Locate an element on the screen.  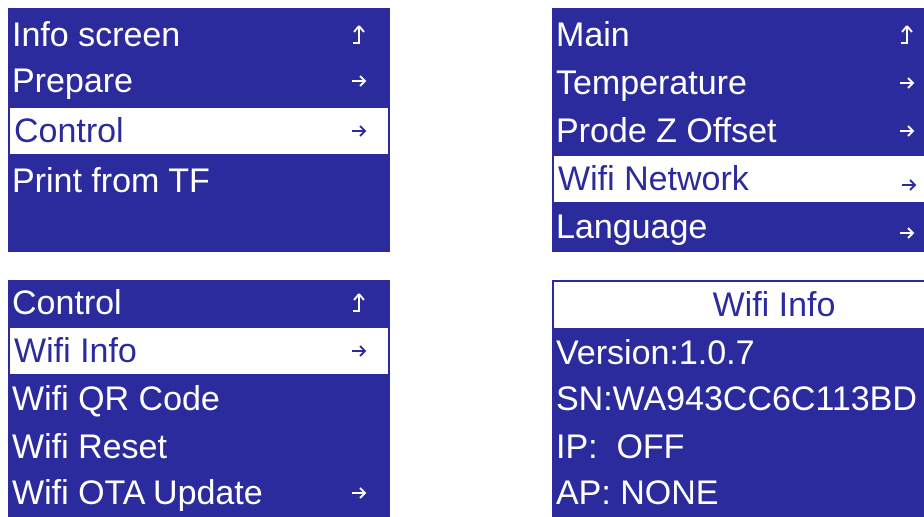
menu-item-wifi-reset: Wifi Reset is located at coordinates (199, 447).